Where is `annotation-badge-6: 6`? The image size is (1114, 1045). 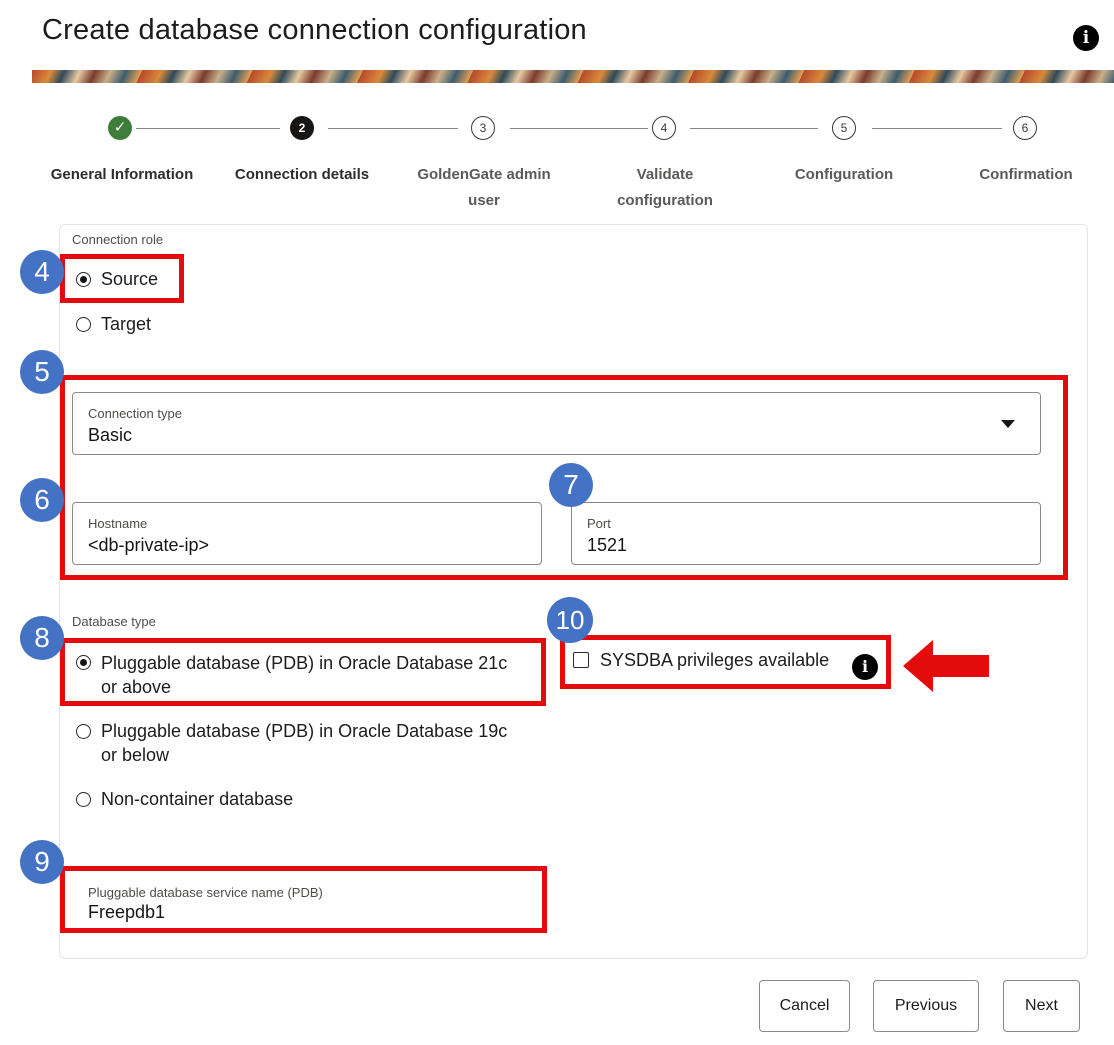
annotation-badge-6: 6 is located at coordinates (42, 500).